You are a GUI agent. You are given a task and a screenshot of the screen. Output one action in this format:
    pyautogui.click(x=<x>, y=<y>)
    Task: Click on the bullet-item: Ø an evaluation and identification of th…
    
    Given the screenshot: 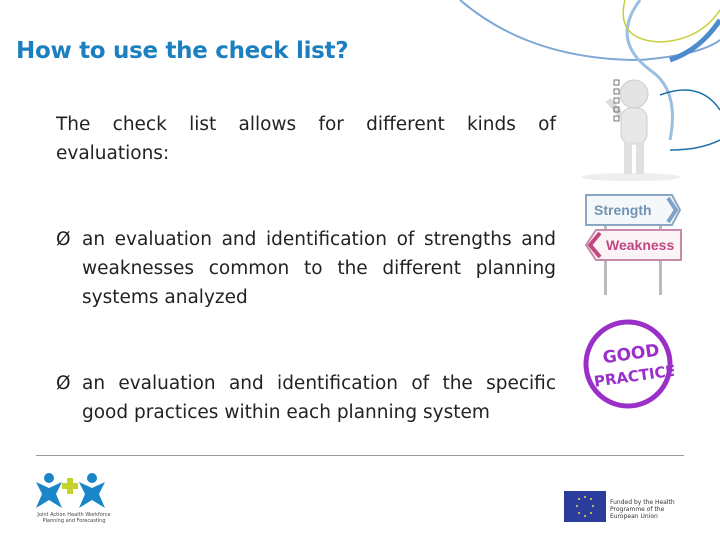 What is the action you would take?
    pyautogui.click(x=306, y=398)
    